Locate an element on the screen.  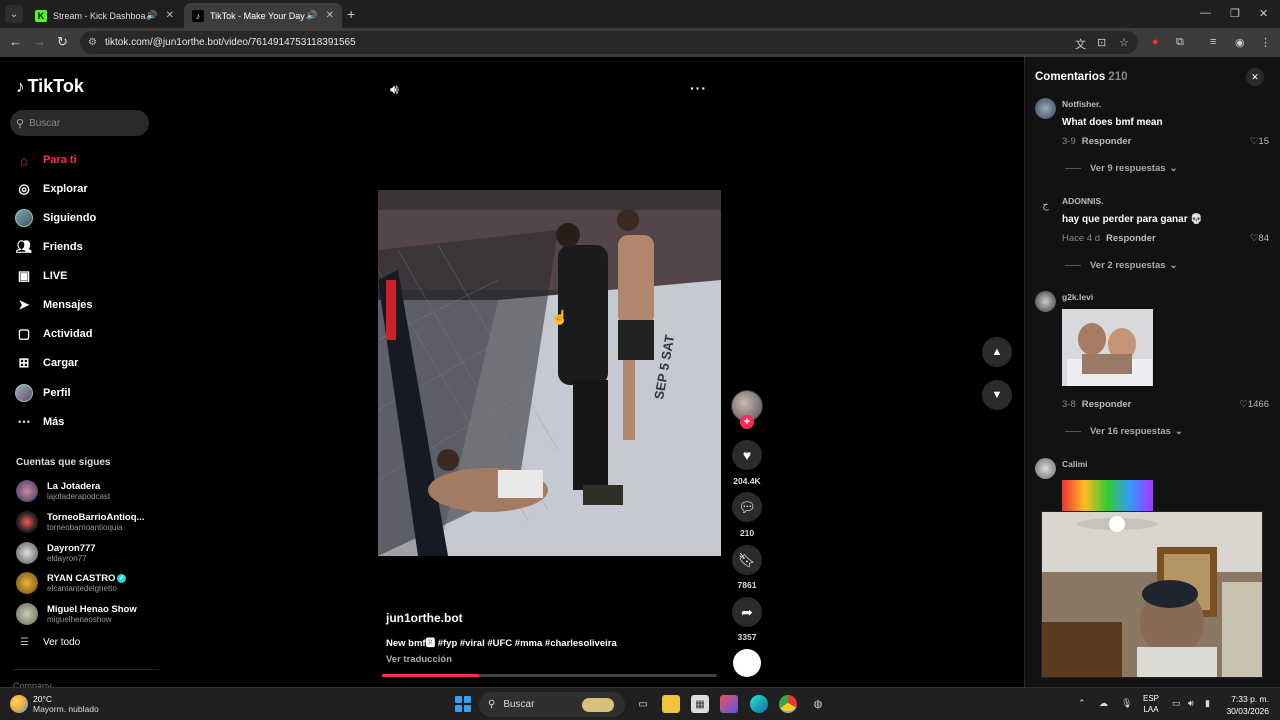
forward-icon: → is located at coordinates (39, 41).